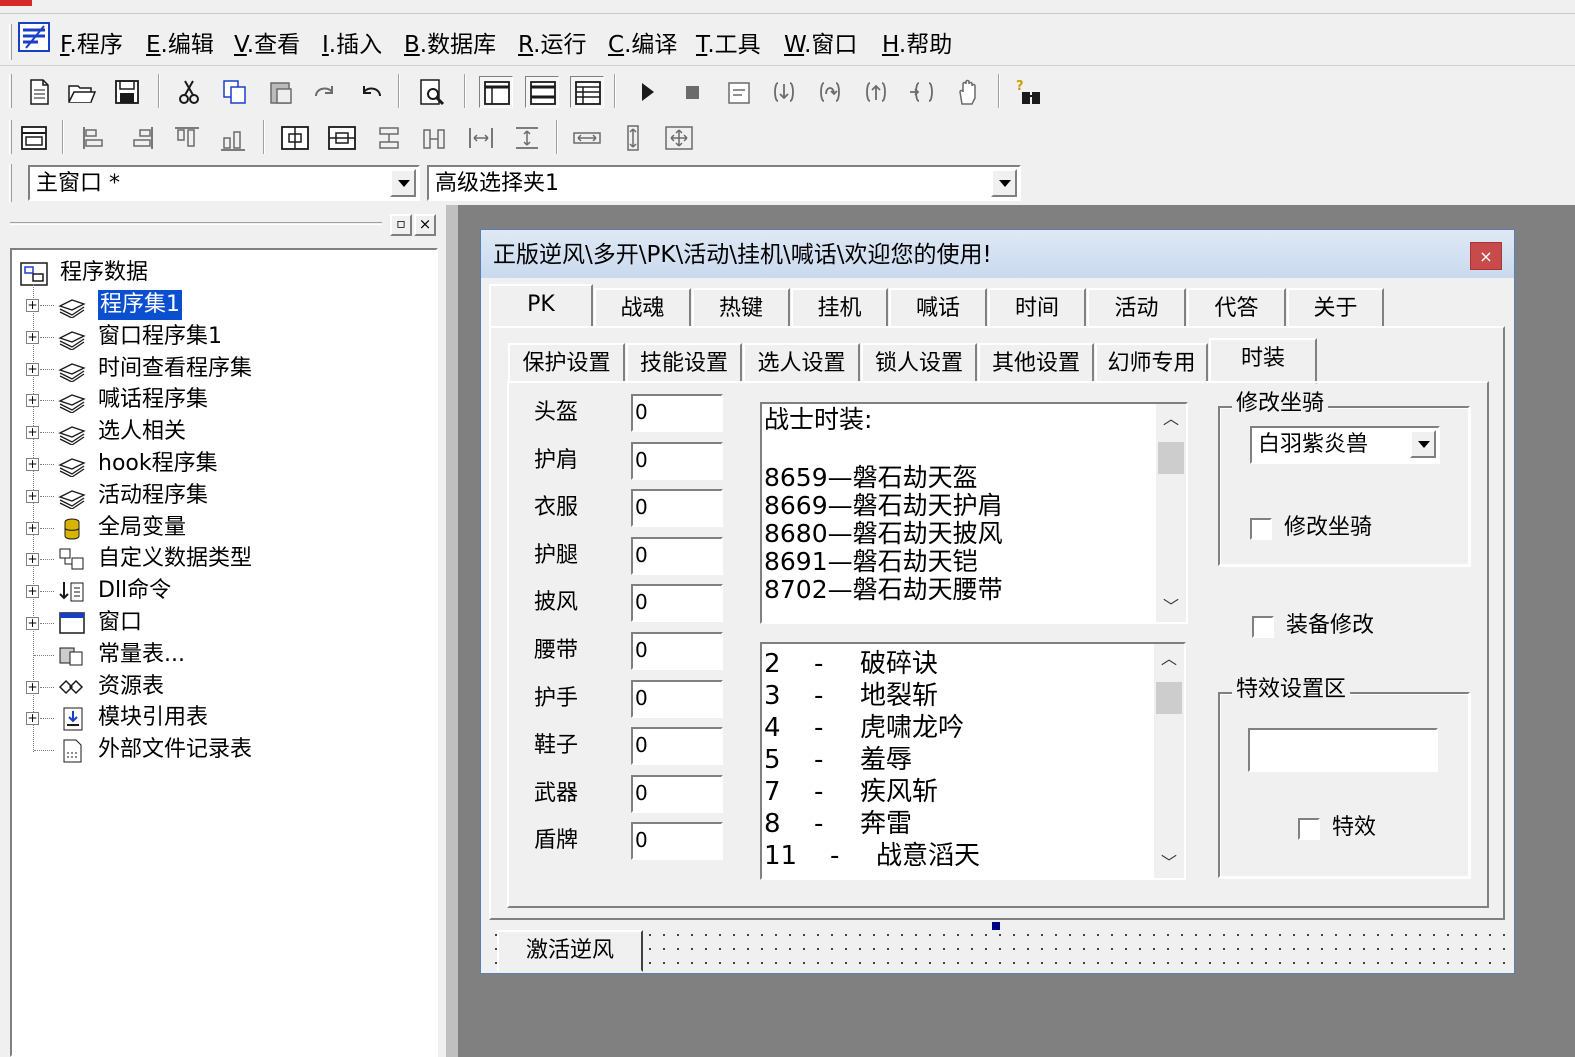  What do you see at coordinates (959, 664) in the screenshot?
I see `skill-list-item: 2 - 破碎诀` at bounding box center [959, 664].